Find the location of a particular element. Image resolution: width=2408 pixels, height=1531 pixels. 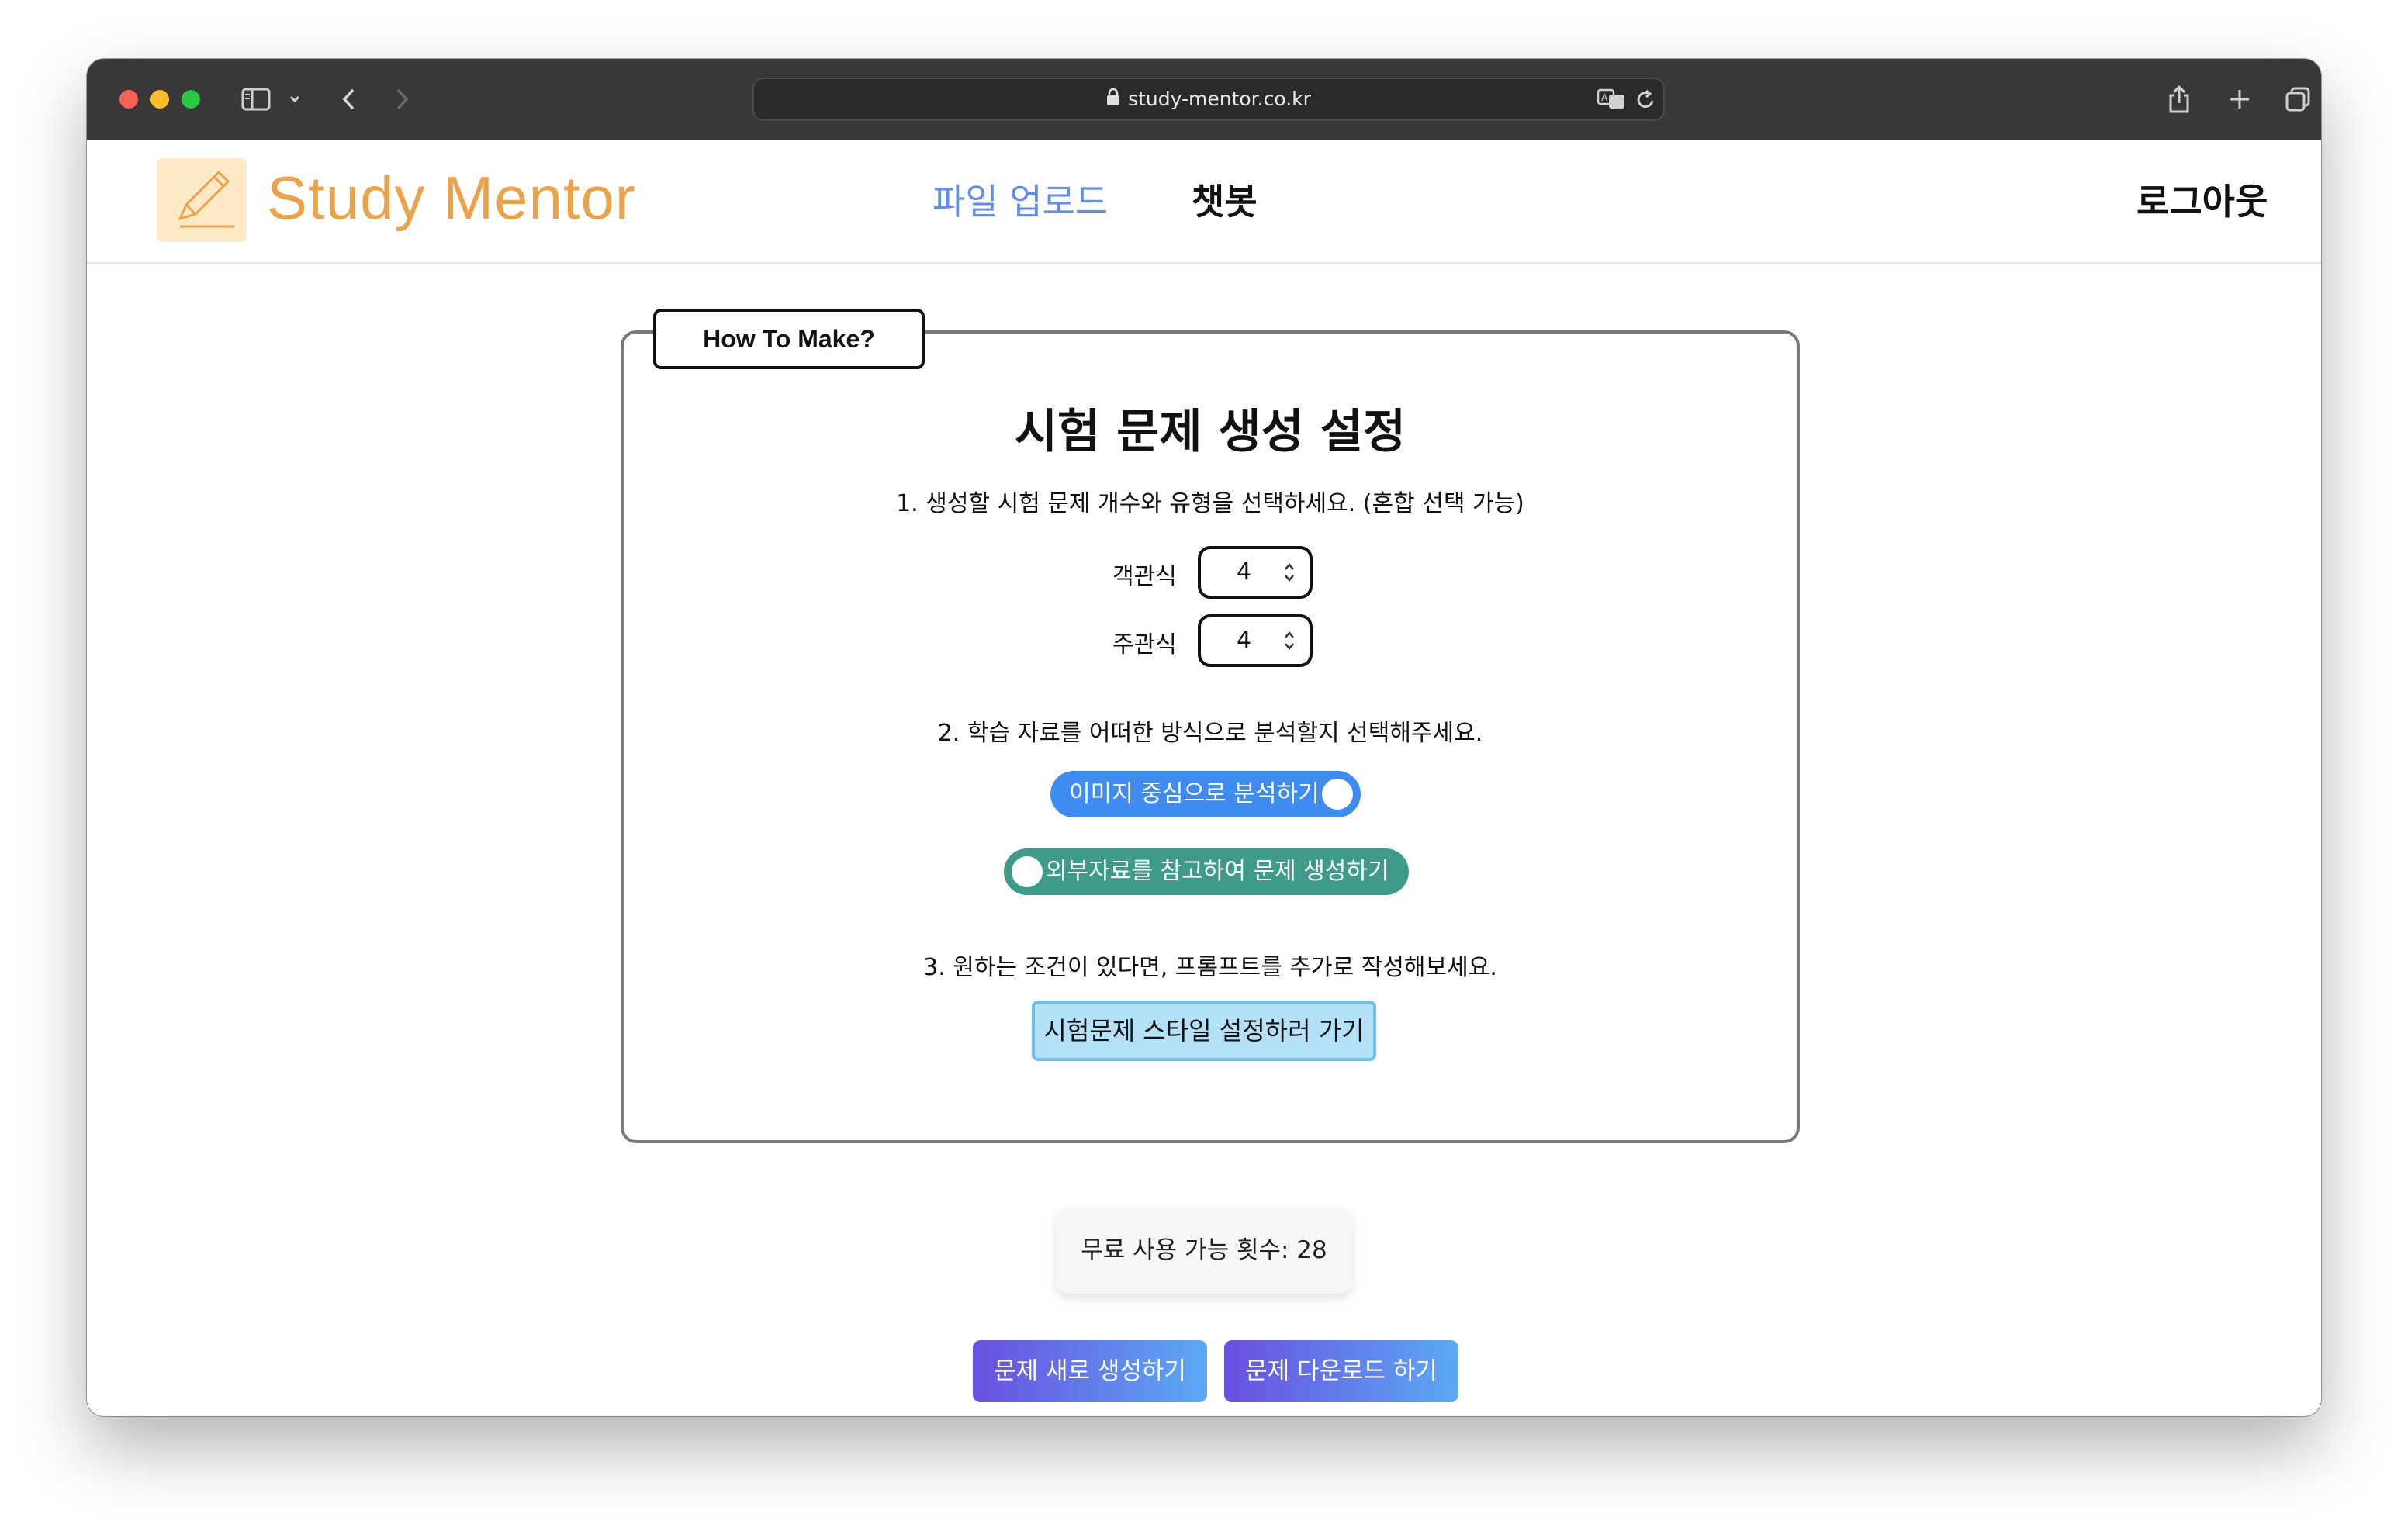

pencil-logo-icon is located at coordinates (202, 200).